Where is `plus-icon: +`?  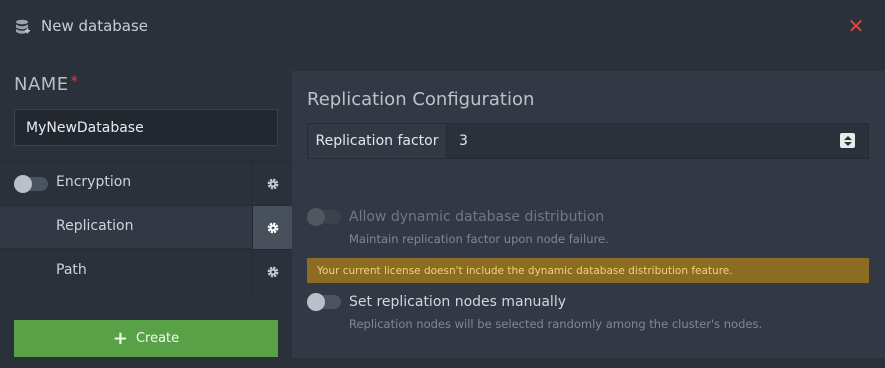 plus-icon: + is located at coordinates (120, 338).